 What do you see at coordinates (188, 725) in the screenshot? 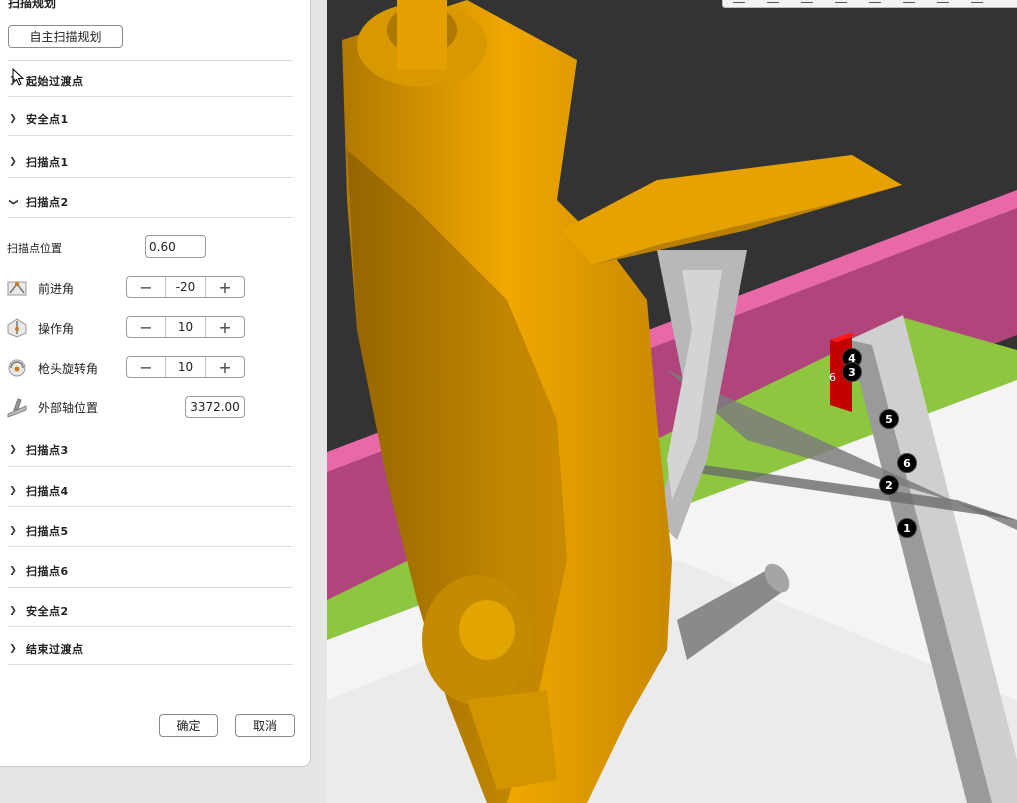
I see `confirm-button: 确定` at bounding box center [188, 725].